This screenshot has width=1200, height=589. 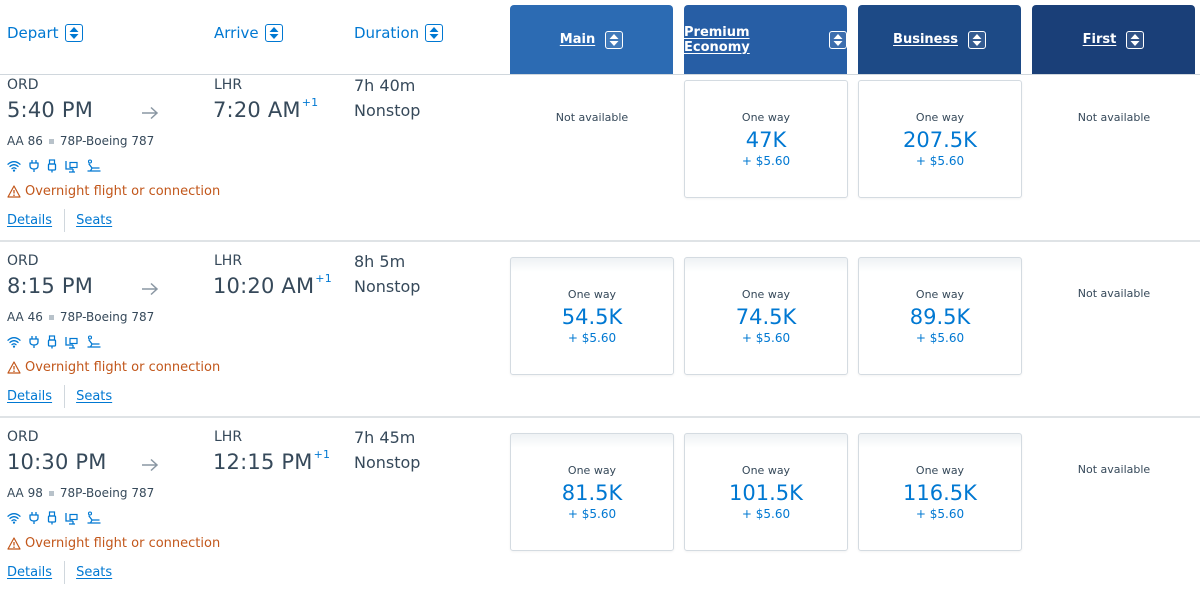 I want to click on fare-miles: 116.5K, so click(x=940, y=493).